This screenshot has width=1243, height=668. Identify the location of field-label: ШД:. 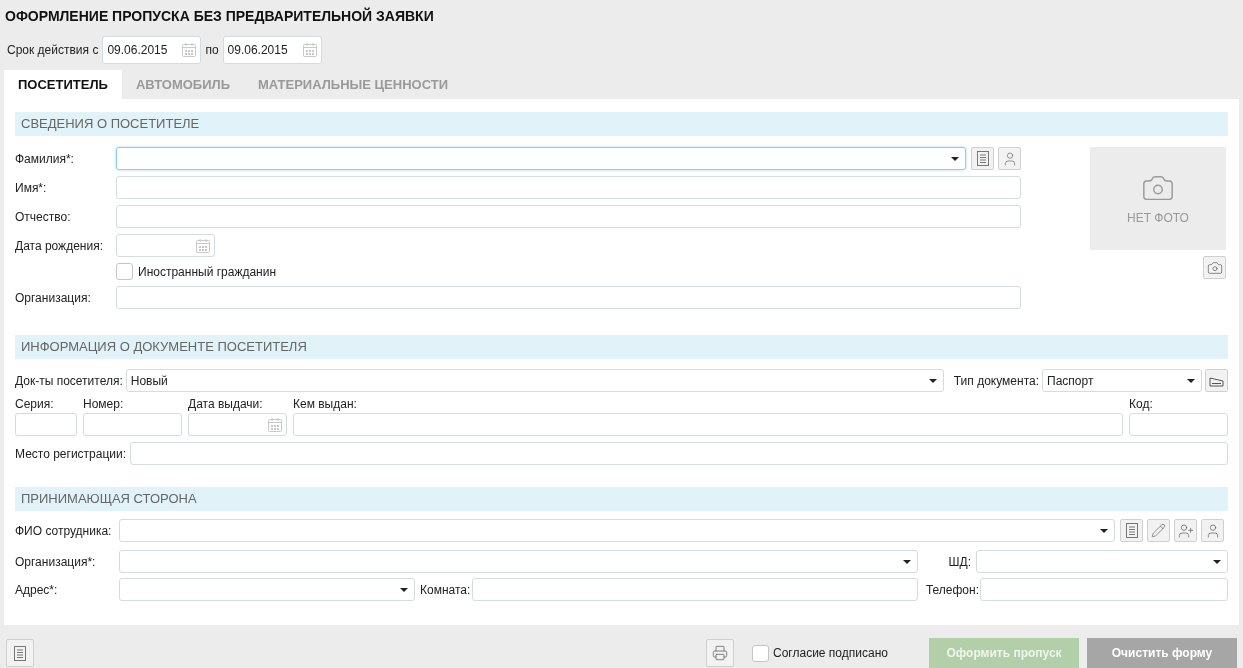
(959, 562).